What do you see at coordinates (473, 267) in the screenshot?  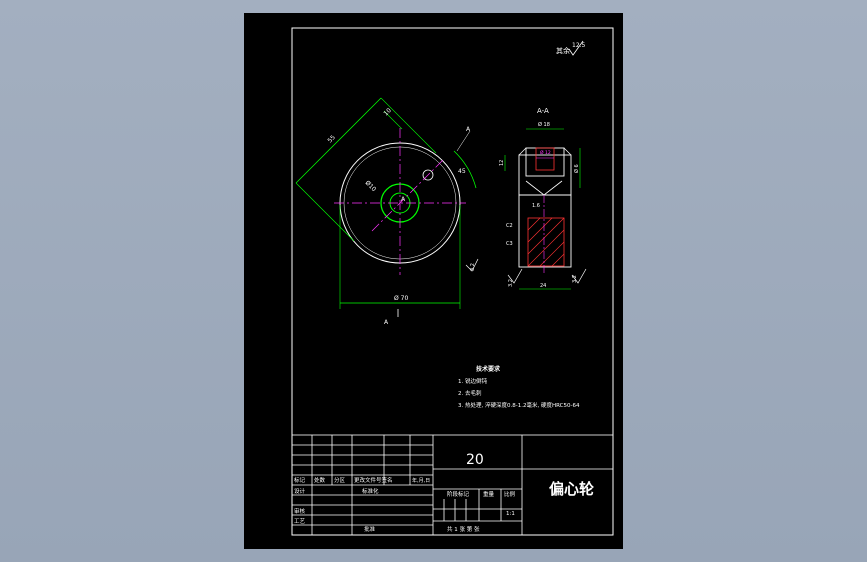 I see `dim-ra-left: 3.2` at bounding box center [473, 267].